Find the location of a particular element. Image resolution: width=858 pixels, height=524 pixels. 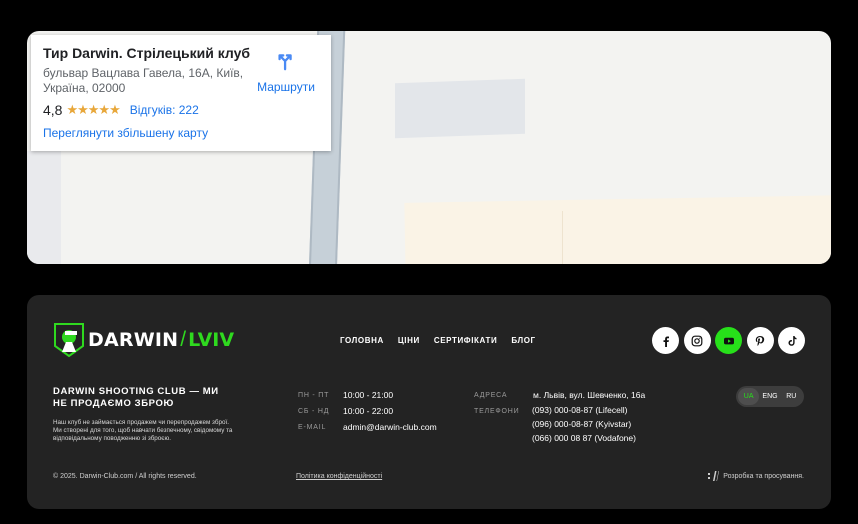

hours-label: ПН - ПТ is located at coordinates (314, 395).